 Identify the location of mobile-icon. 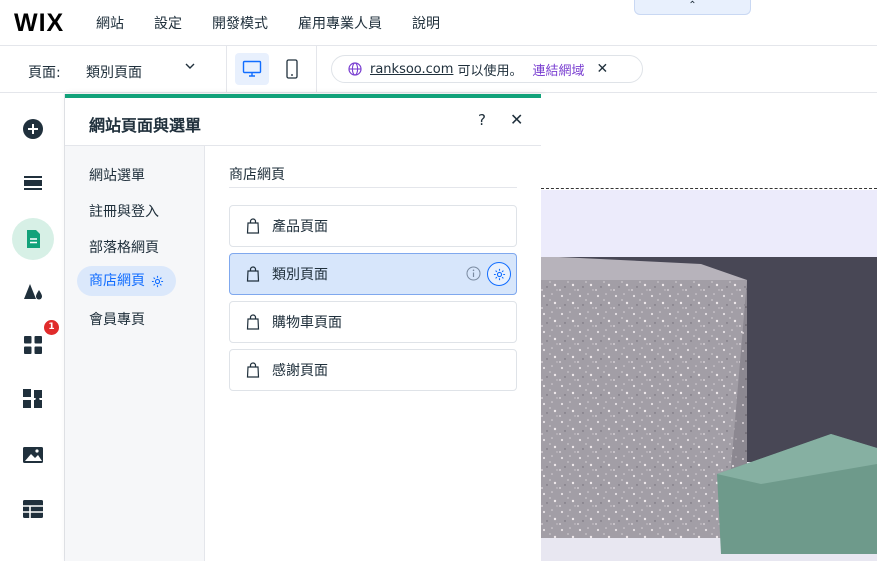
(292, 69).